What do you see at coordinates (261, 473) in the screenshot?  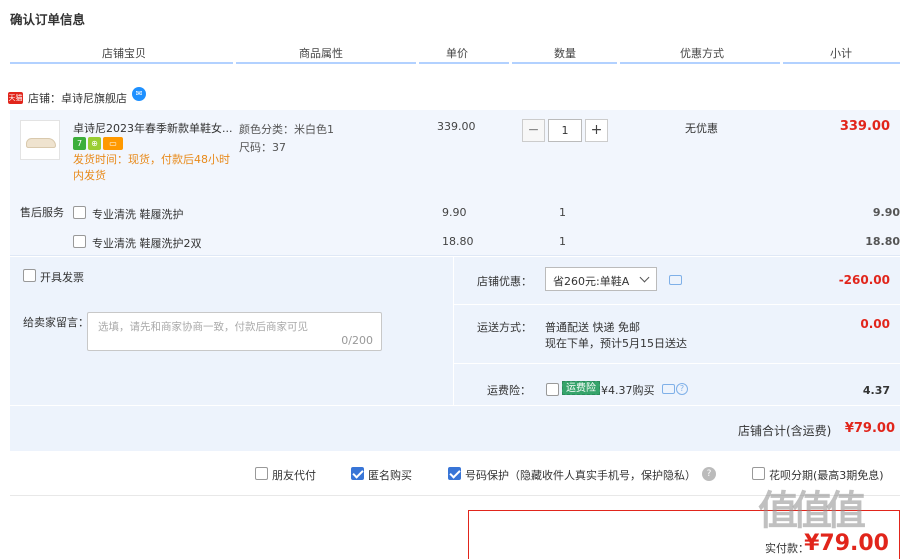 I see `friend-pay-checkbox` at bounding box center [261, 473].